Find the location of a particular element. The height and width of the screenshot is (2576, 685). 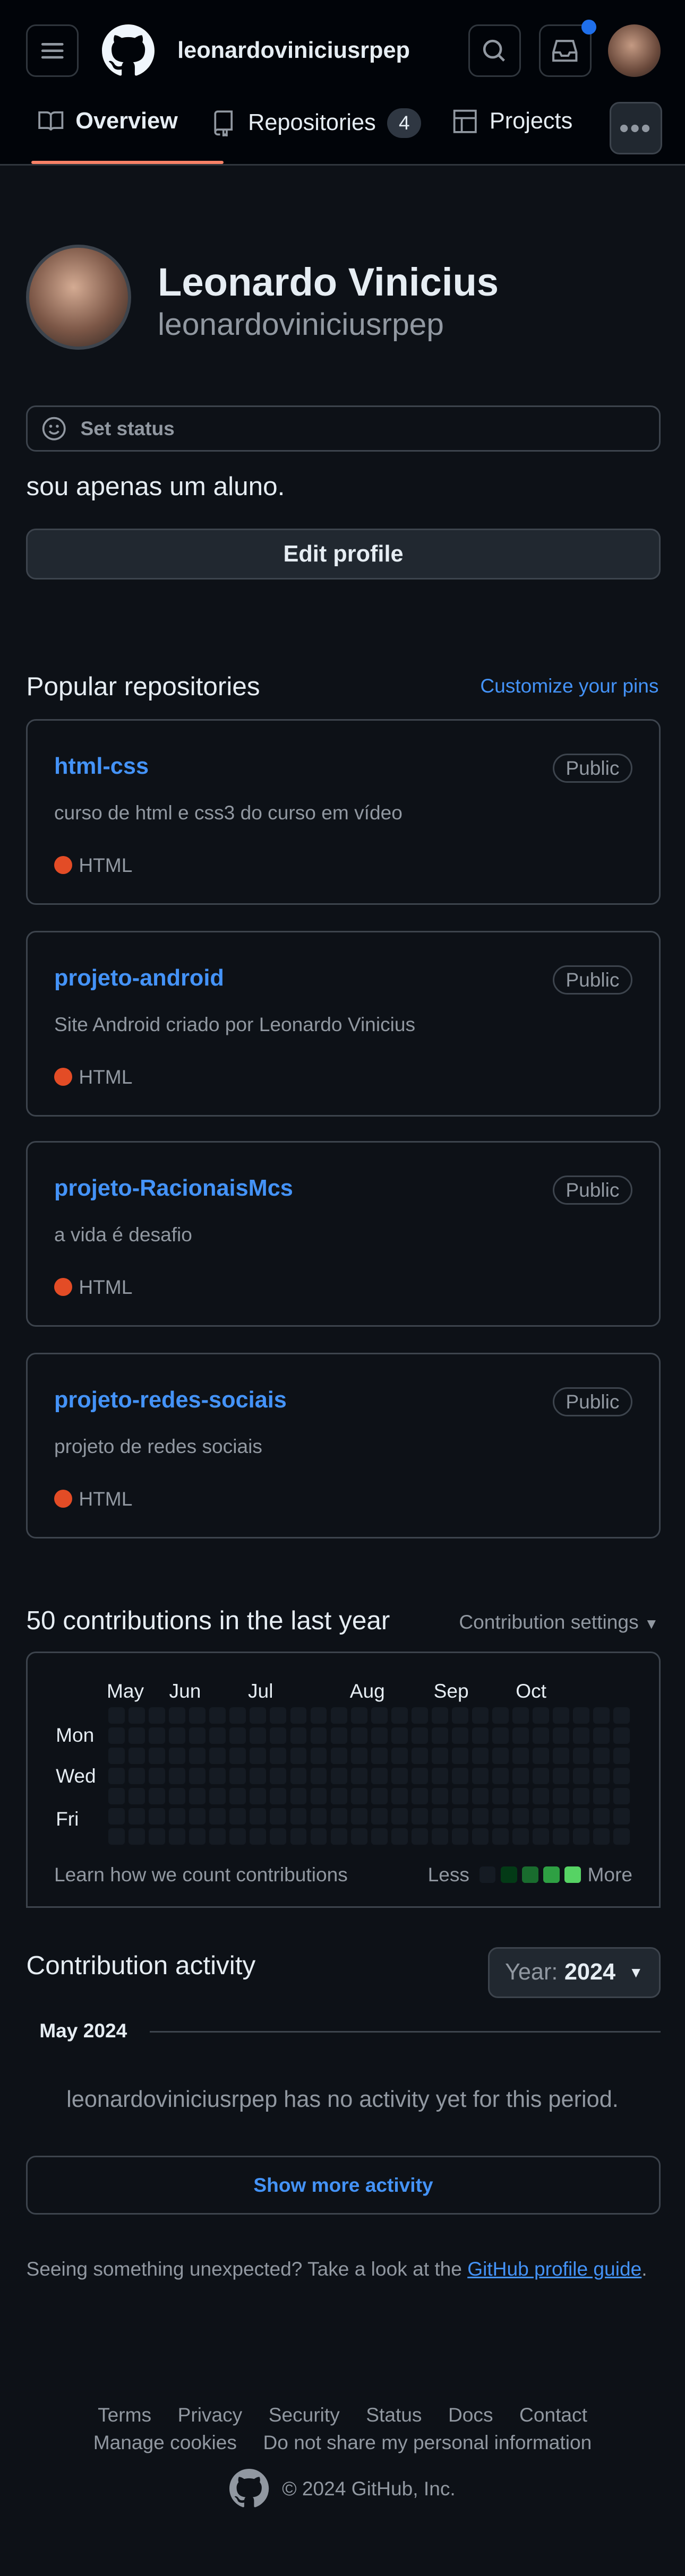

search-button is located at coordinates (495, 51).